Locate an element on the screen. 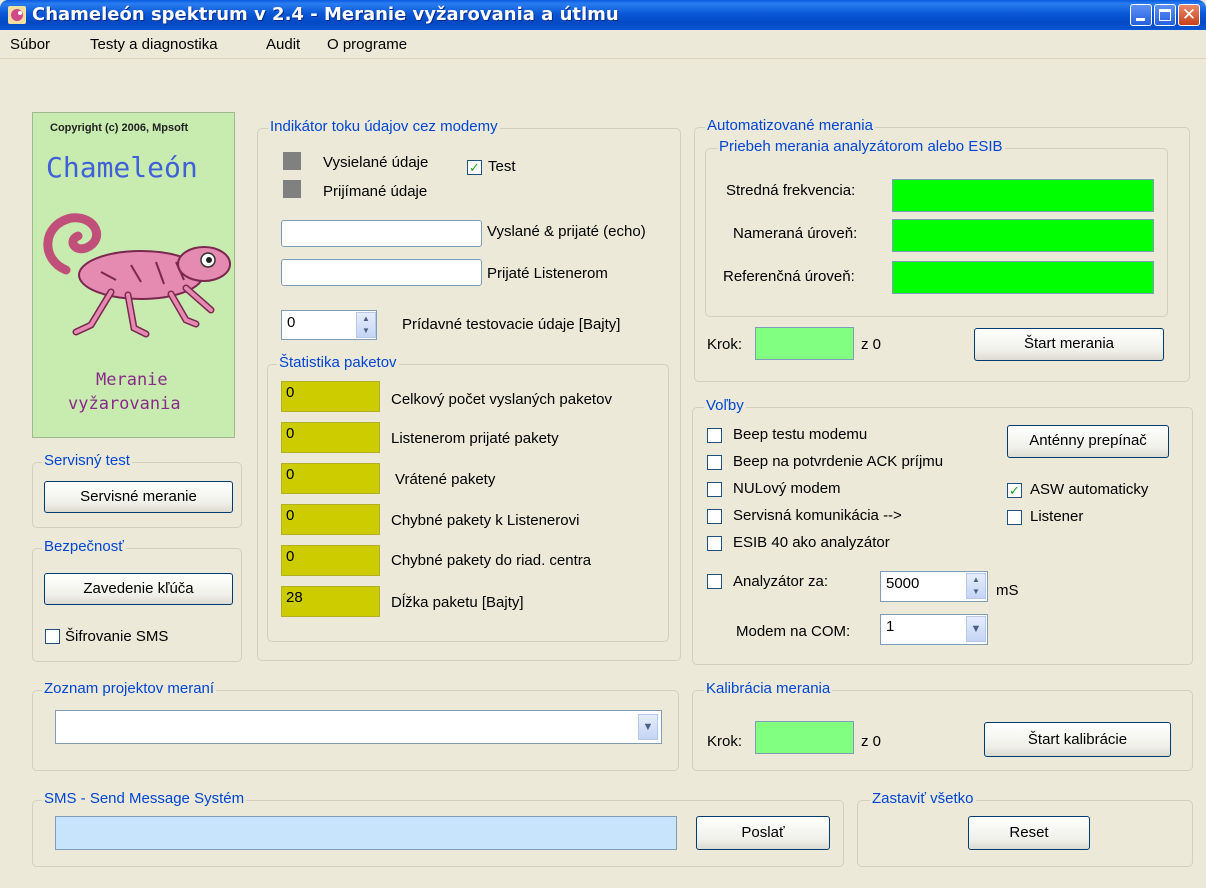  asw-auto-checkbox: ✓ is located at coordinates (1014, 490).